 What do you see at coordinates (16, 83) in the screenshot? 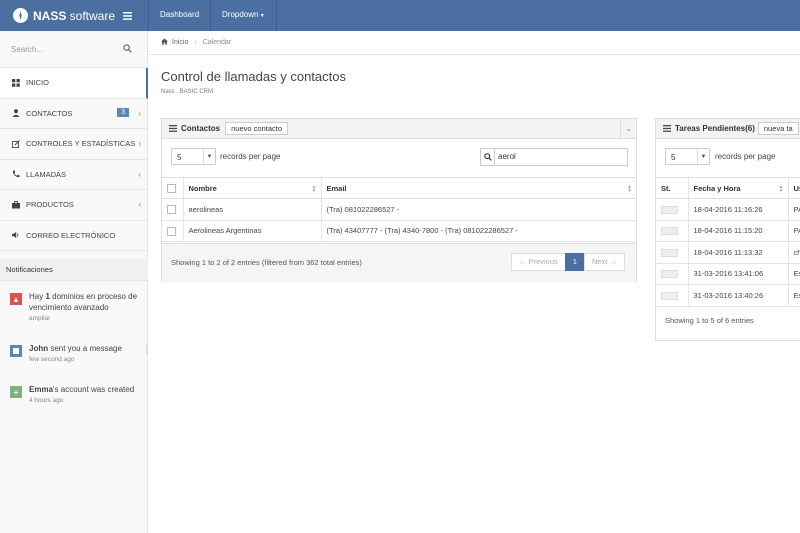
I see `grid-icon` at bounding box center [16, 83].